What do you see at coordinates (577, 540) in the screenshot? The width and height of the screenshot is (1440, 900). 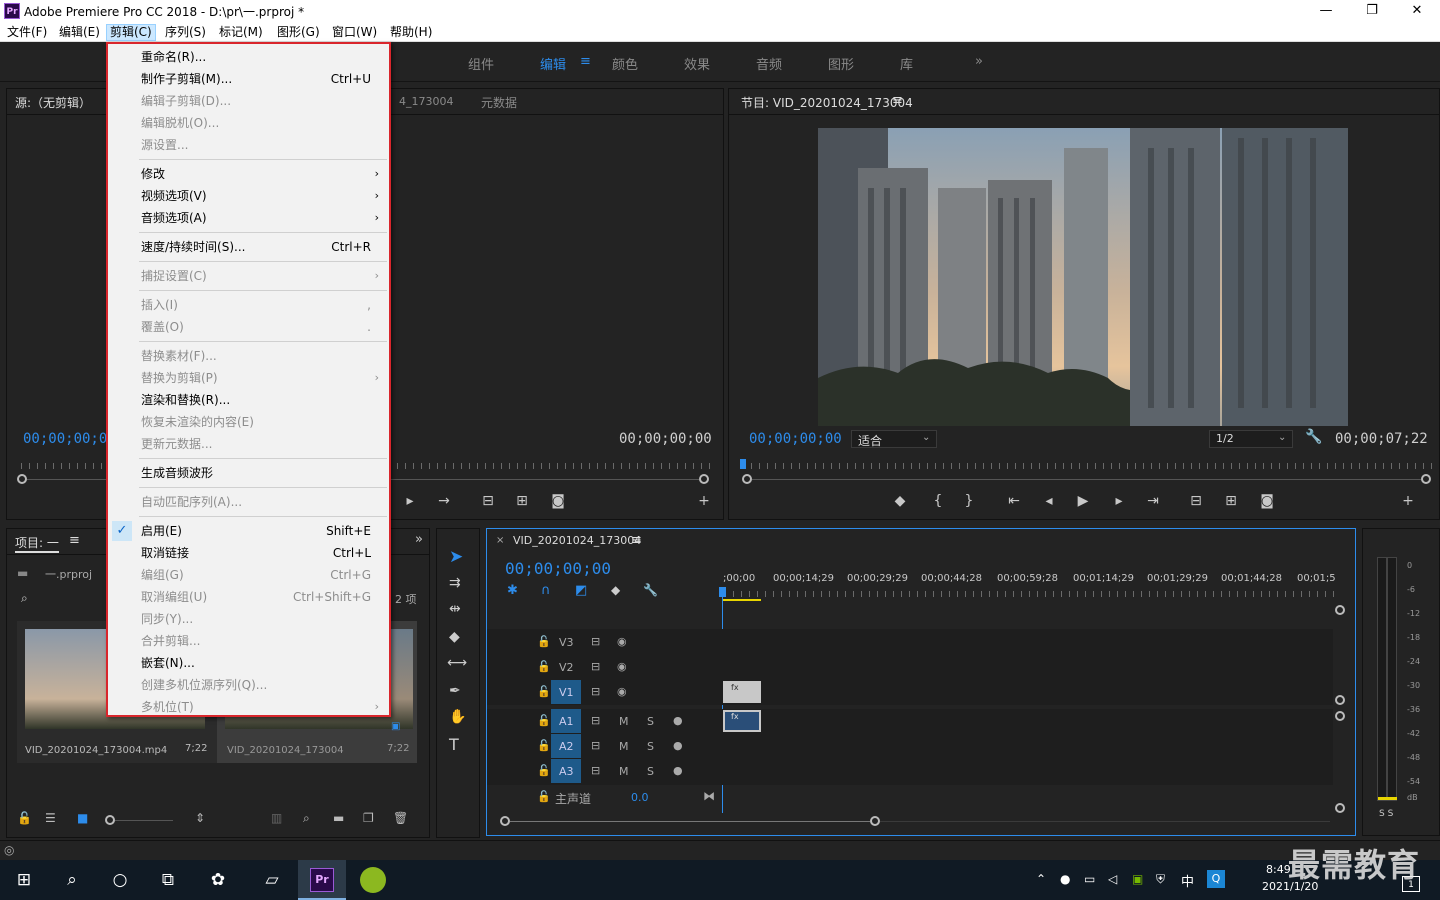 I see `timeline-sequence-tab: VID_20201024_173004` at bounding box center [577, 540].